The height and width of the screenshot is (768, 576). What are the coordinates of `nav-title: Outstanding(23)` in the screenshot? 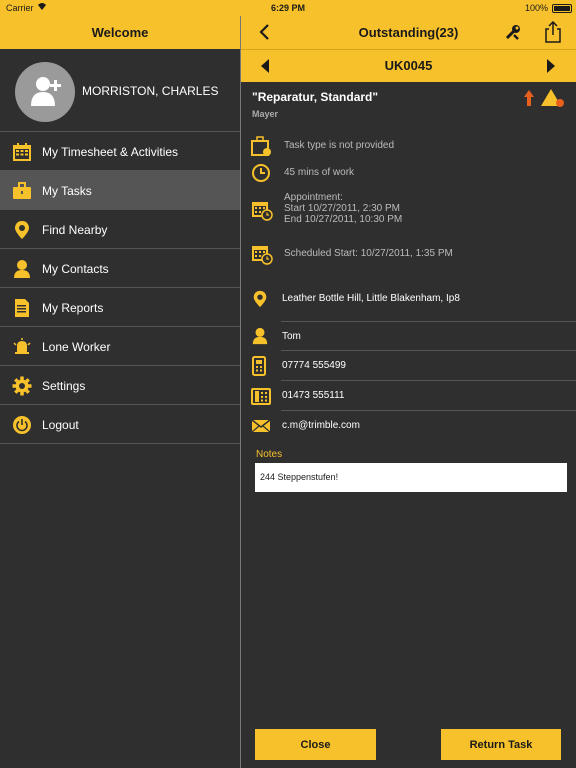 It's located at (408, 32).